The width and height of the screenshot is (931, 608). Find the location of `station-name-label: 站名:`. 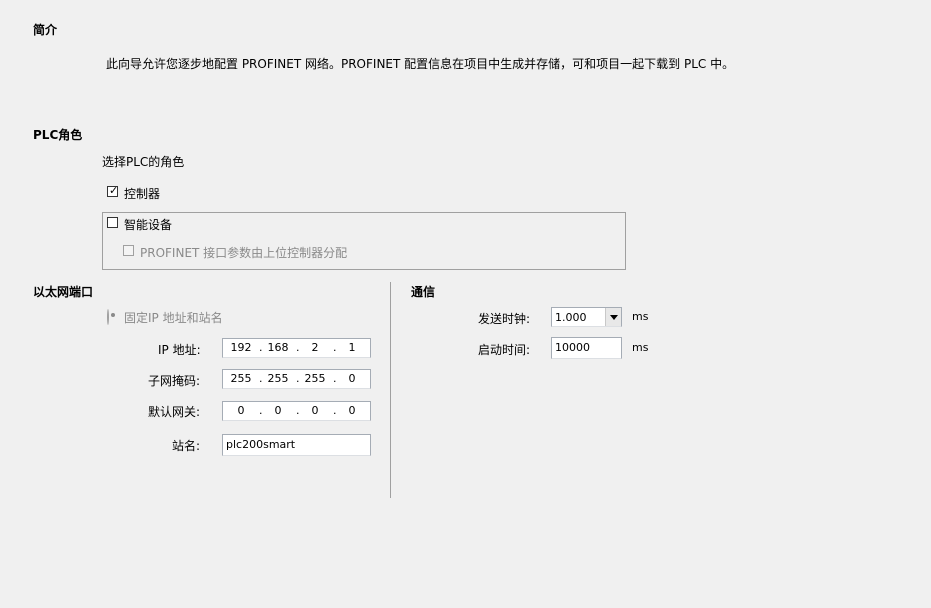

station-name-label: 站名: is located at coordinates (186, 446).